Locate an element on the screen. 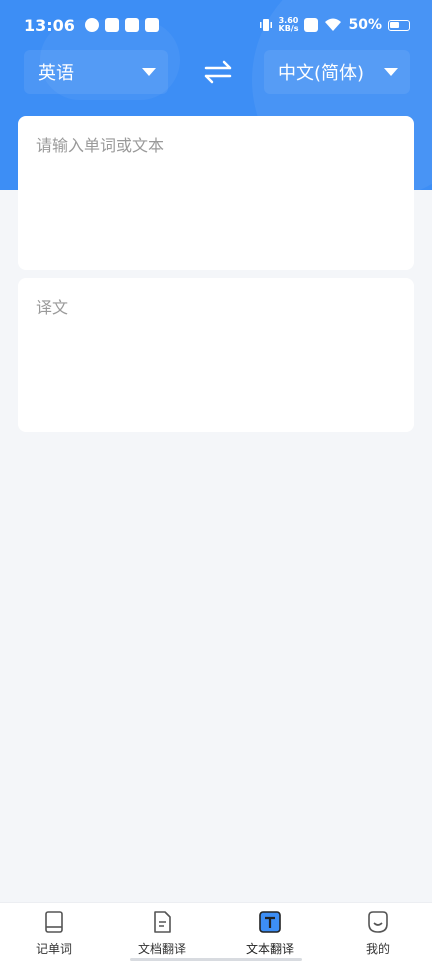 This screenshot has width=432, height=964. bottom-navigation: 记单词 文档翻译 文本翻译 我的 is located at coordinates (216, 933).